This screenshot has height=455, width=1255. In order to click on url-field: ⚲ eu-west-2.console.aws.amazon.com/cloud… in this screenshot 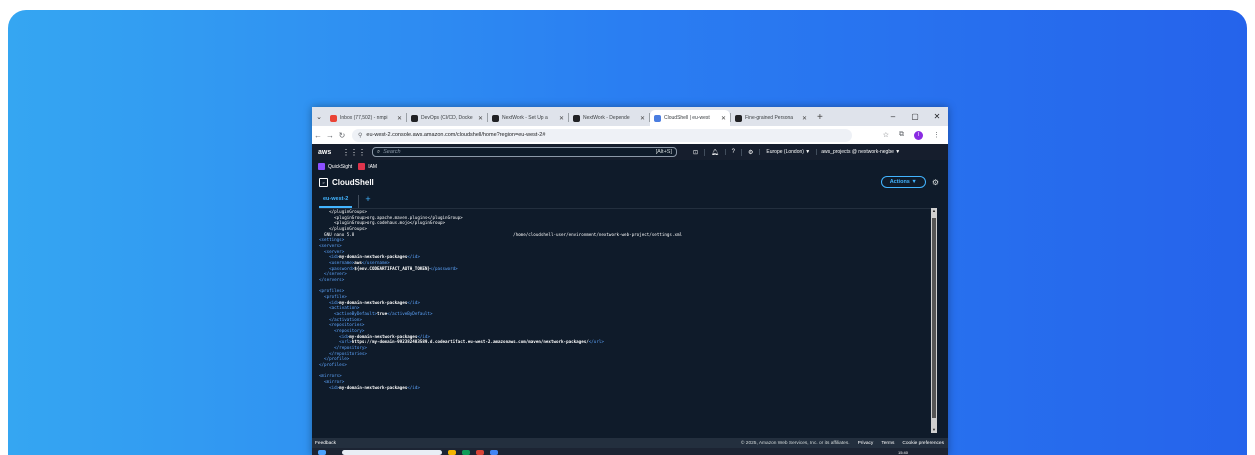, I will do `click(602, 135)`.